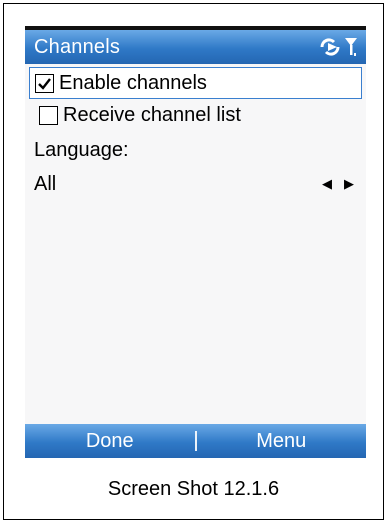 The image size is (387, 523). Describe the element at coordinates (349, 184) in the screenshot. I see `right-arrow-icon: ▶` at that location.